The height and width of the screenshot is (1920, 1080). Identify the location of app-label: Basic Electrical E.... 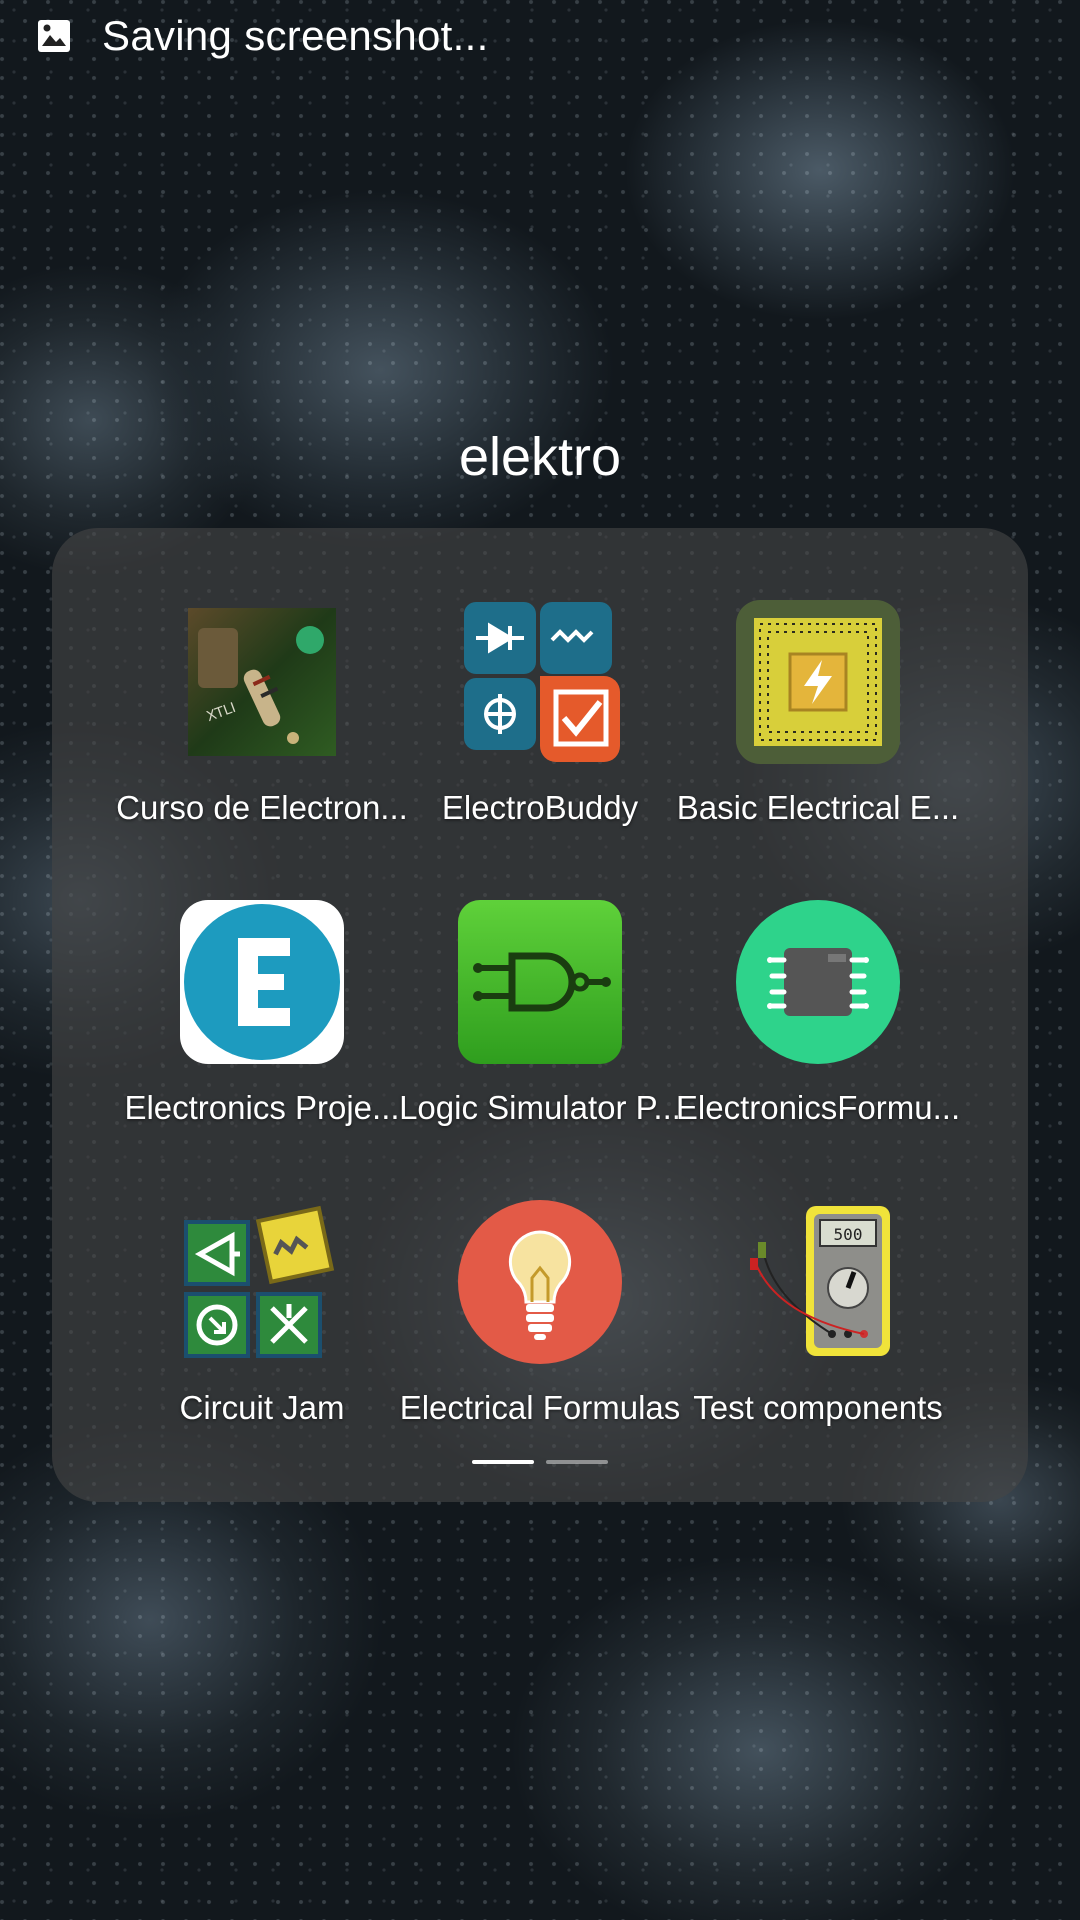
(818, 807).